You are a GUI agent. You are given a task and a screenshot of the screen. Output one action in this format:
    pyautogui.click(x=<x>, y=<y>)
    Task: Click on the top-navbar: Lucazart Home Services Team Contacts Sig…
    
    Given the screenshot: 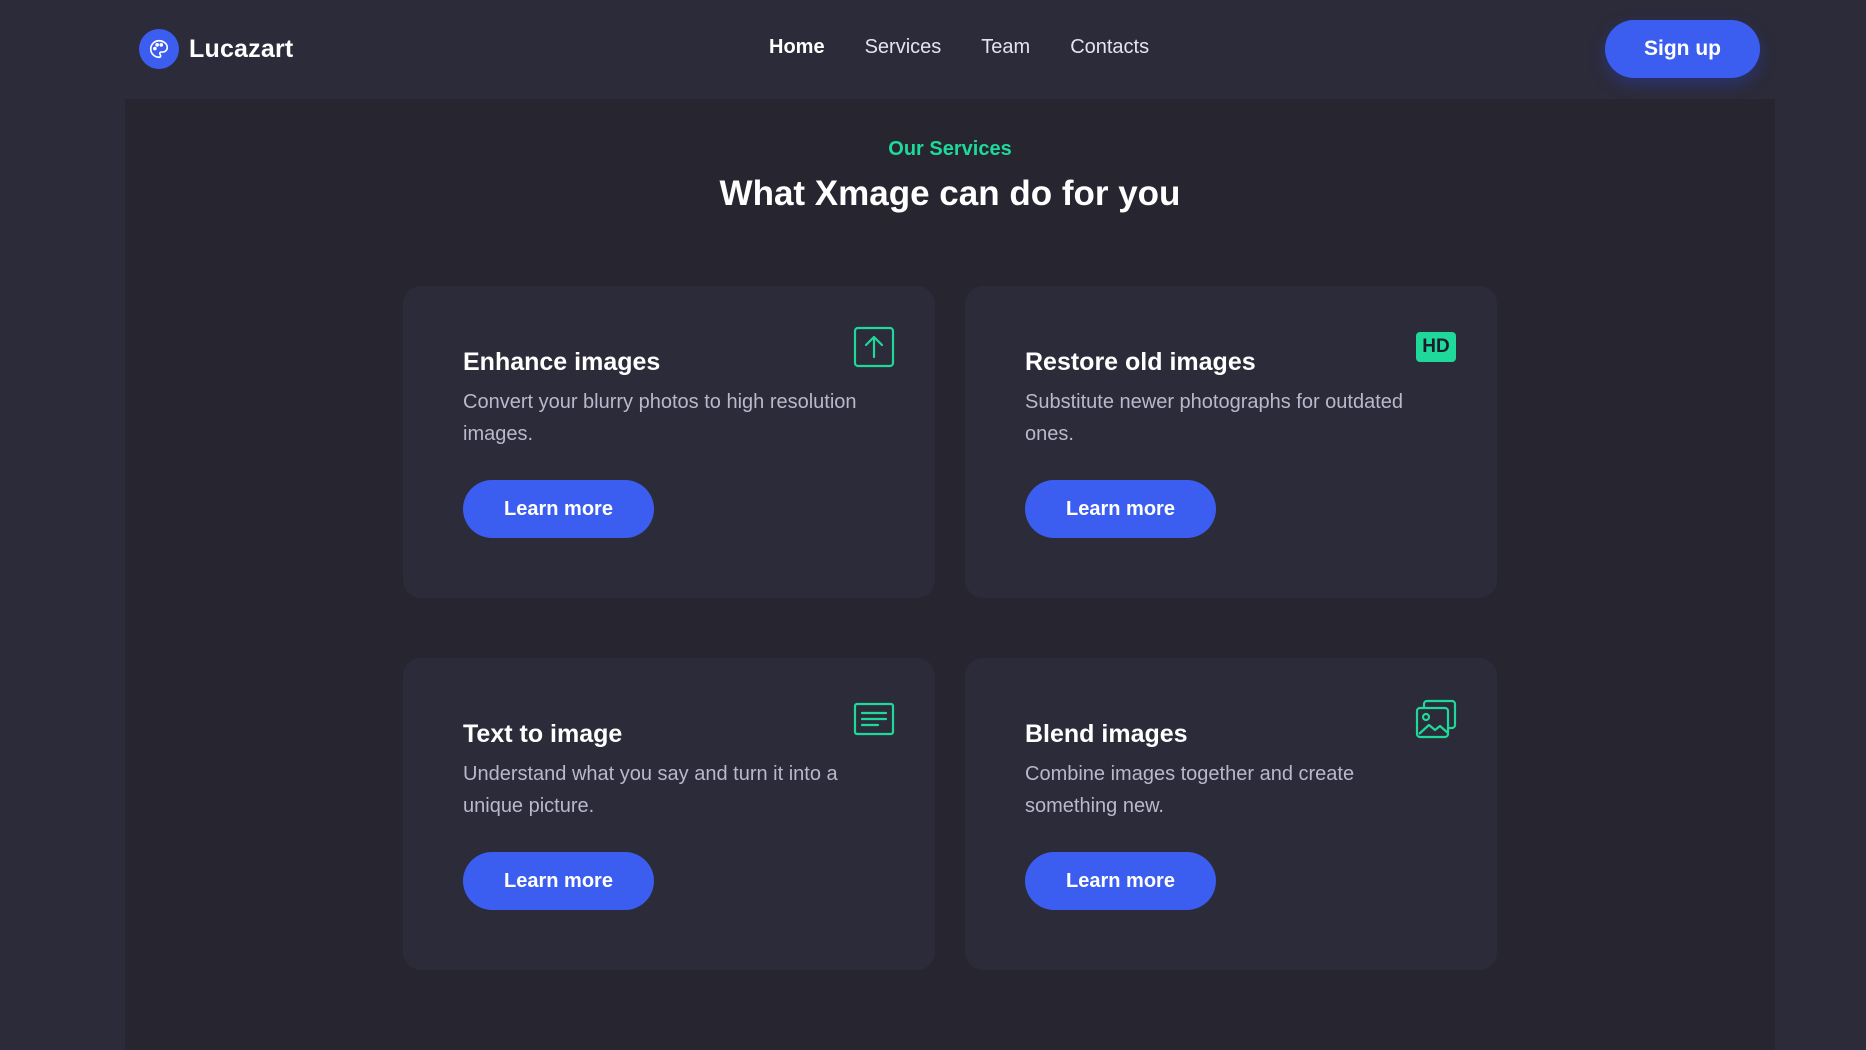 What is the action you would take?
    pyautogui.click(x=933, y=49)
    